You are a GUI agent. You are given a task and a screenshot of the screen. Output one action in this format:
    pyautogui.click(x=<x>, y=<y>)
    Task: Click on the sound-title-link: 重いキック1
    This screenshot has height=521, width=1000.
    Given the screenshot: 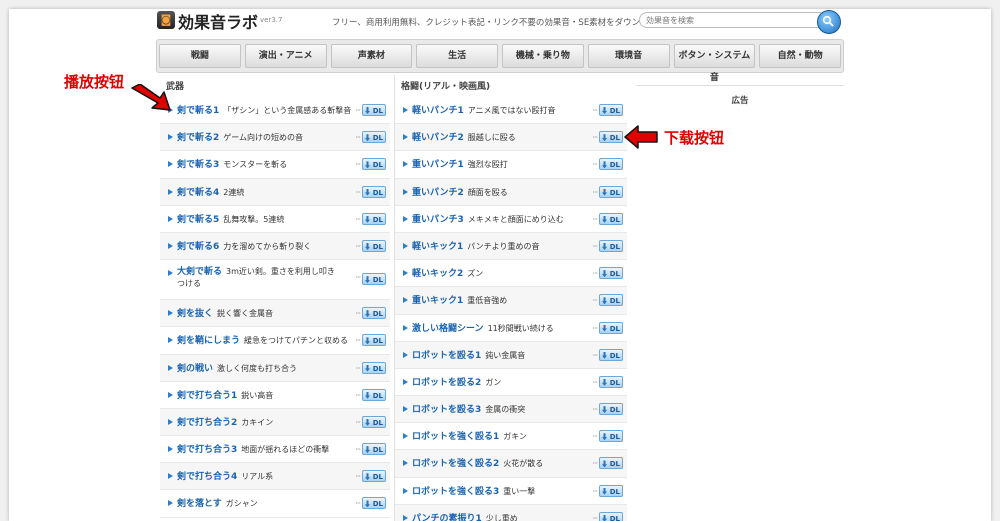 What is the action you would take?
    pyautogui.click(x=437, y=301)
    